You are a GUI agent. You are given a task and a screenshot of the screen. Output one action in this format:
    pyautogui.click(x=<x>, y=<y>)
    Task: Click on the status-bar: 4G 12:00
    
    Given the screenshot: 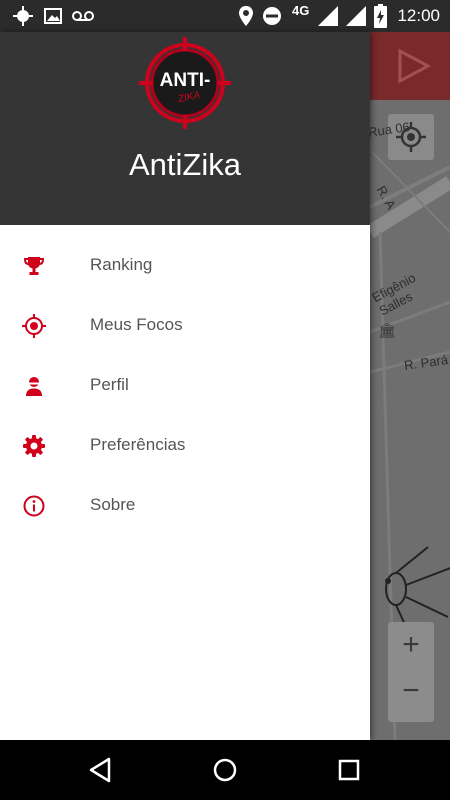 What is the action you would take?
    pyautogui.click(x=225, y=16)
    